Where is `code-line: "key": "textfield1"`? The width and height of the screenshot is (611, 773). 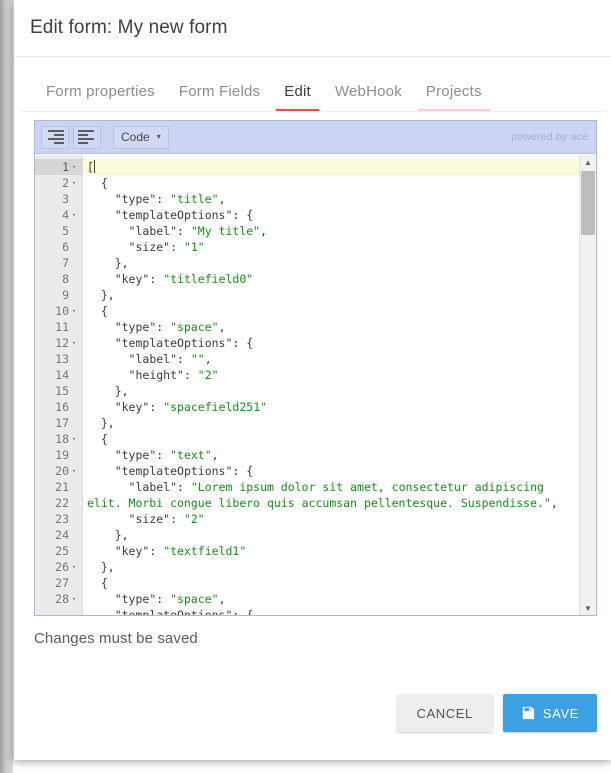
code-line: "key": "textfield1" is located at coordinates (331, 551).